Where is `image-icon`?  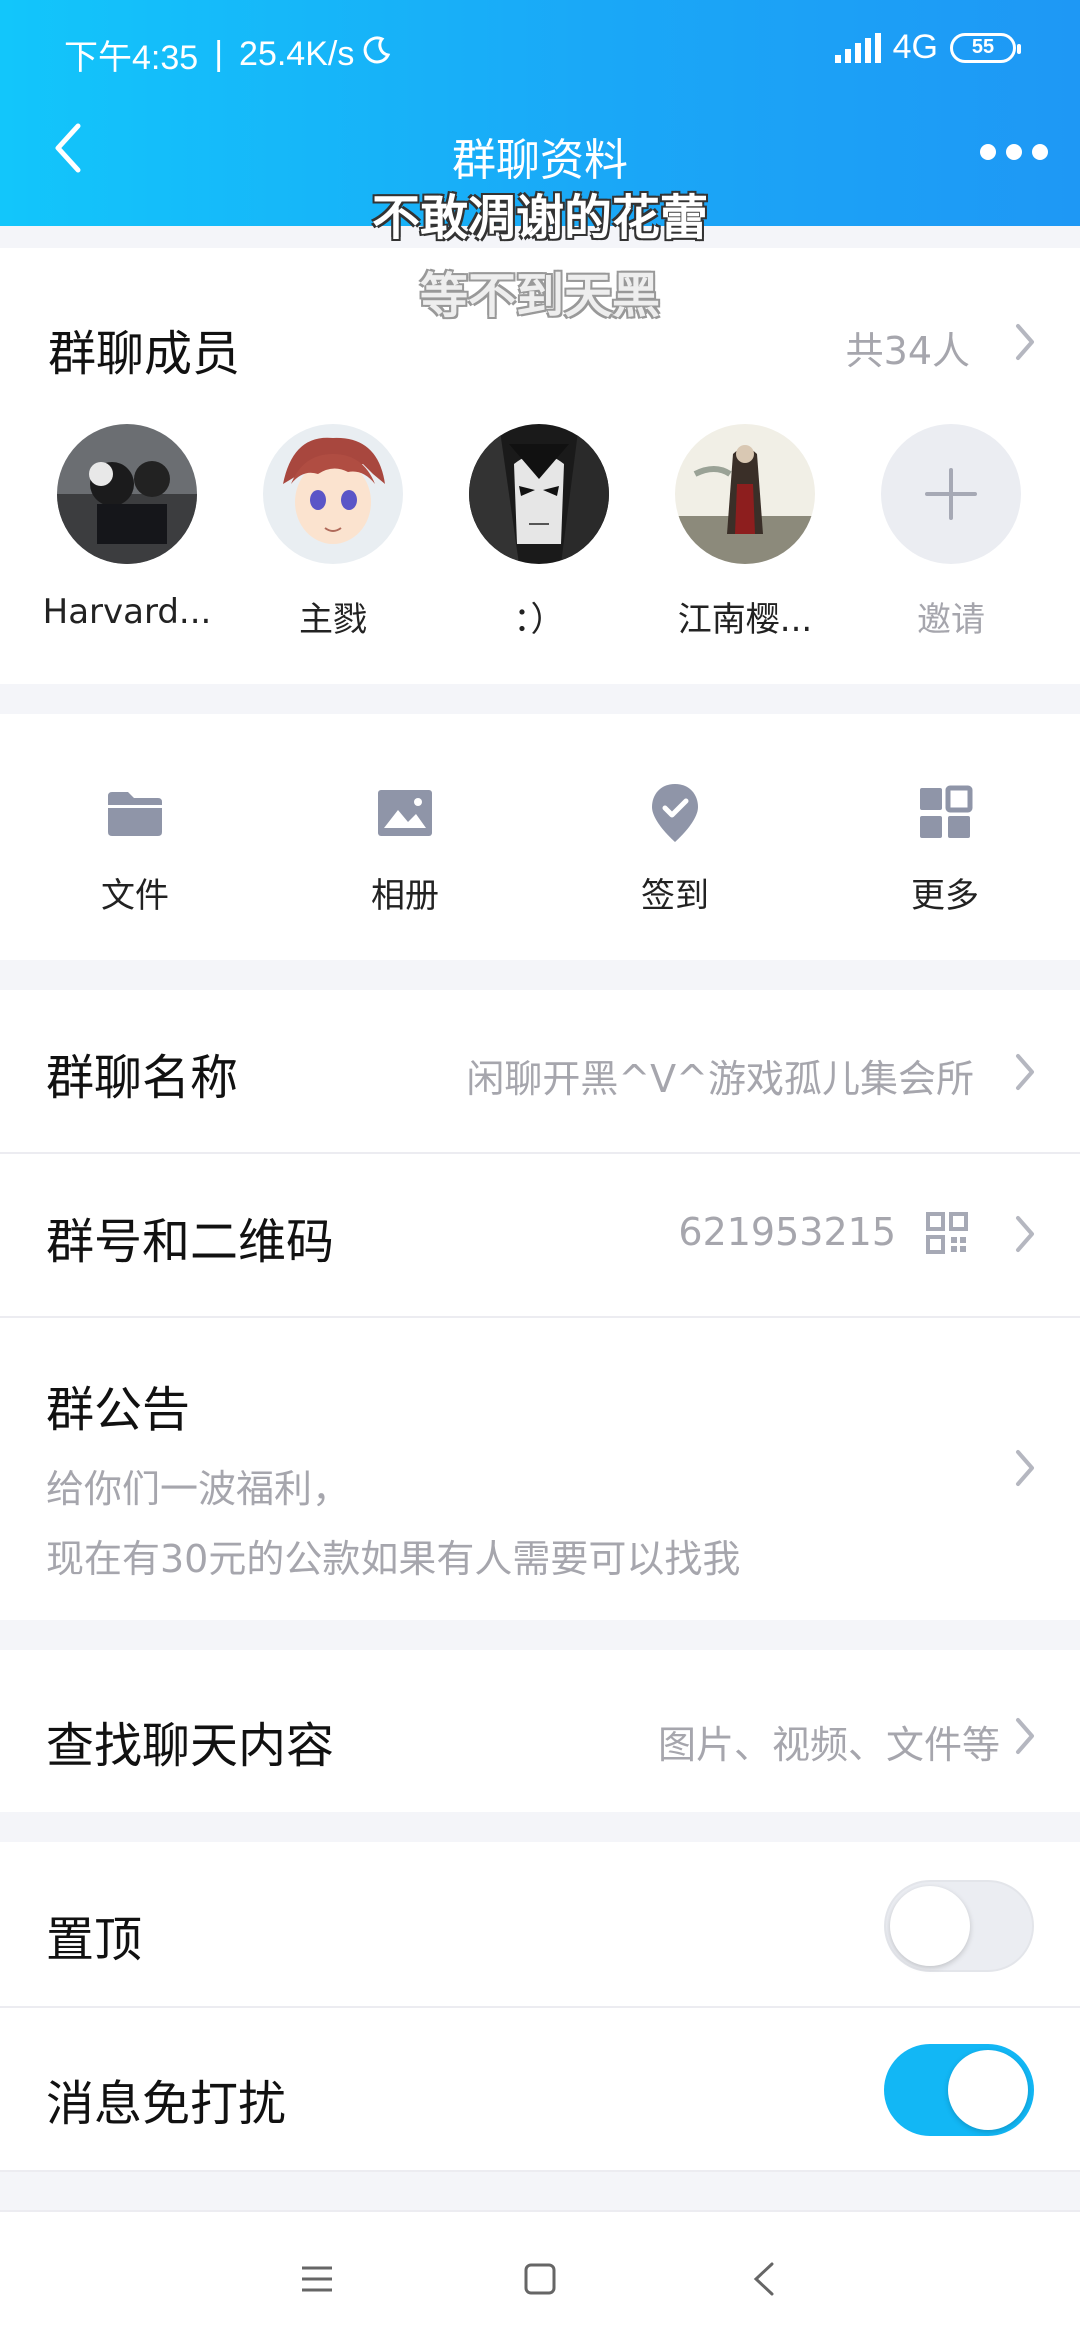
image-icon is located at coordinates (405, 813).